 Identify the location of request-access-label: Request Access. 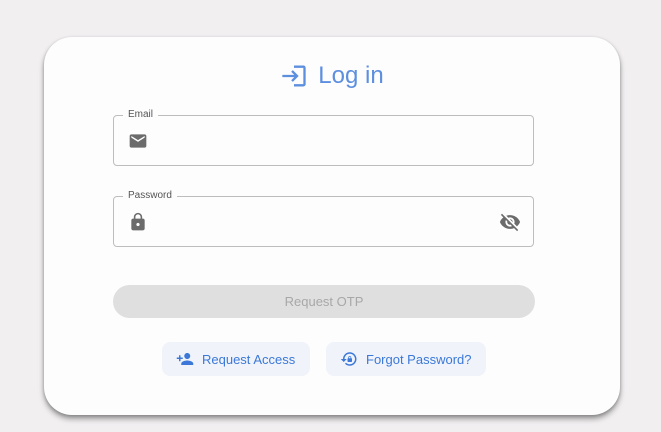
(249, 359).